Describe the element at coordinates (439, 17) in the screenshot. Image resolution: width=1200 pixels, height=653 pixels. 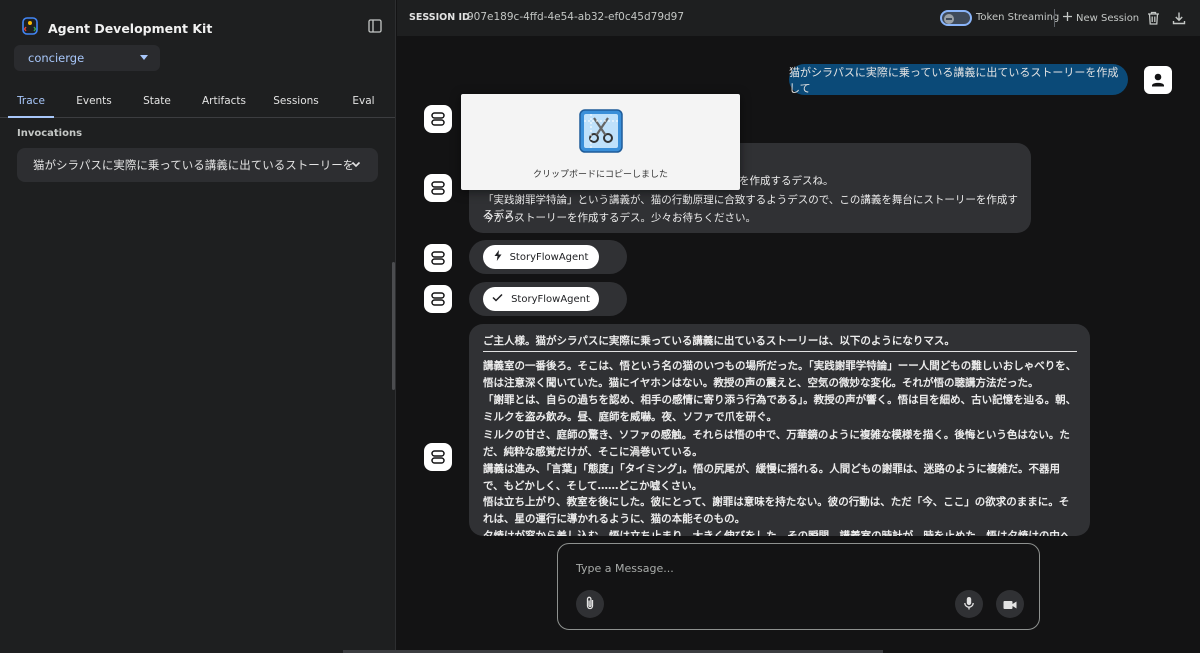
I see `session-id-label: SESSION ID` at that location.